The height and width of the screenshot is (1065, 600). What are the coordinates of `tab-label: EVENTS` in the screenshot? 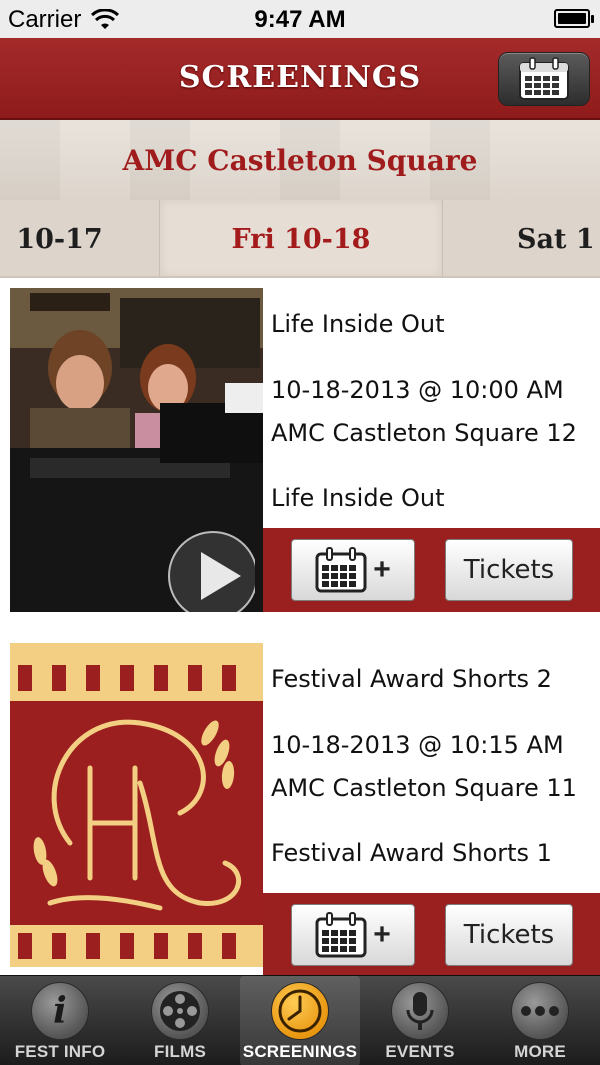 It's located at (420, 1051).